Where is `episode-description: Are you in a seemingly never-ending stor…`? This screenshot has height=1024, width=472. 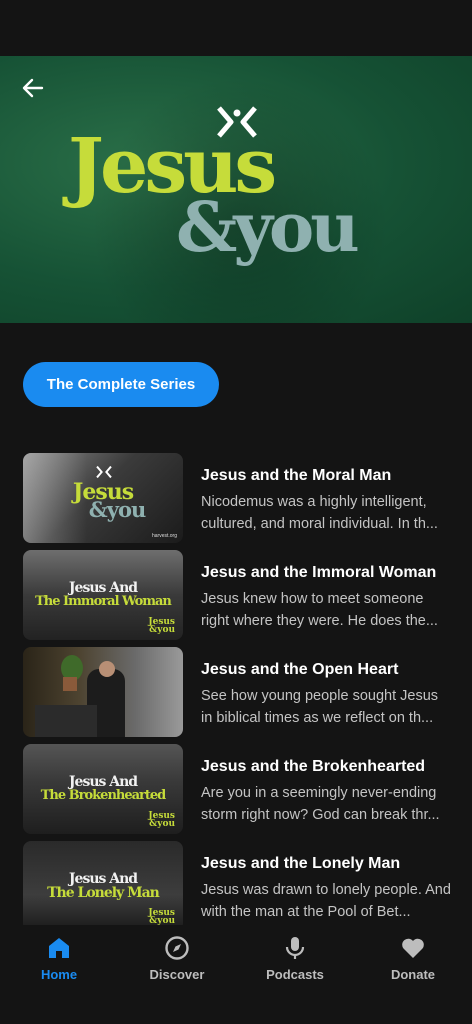 episode-description: Are you in a seemingly never-ending stor… is located at coordinates (320, 804).